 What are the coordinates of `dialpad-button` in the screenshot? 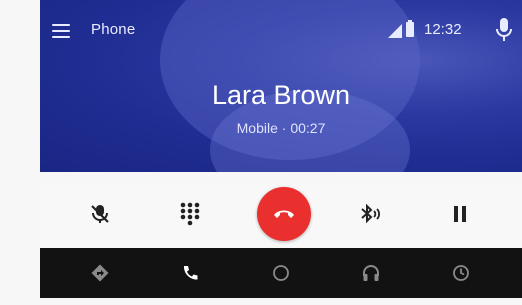 It's located at (190, 214).